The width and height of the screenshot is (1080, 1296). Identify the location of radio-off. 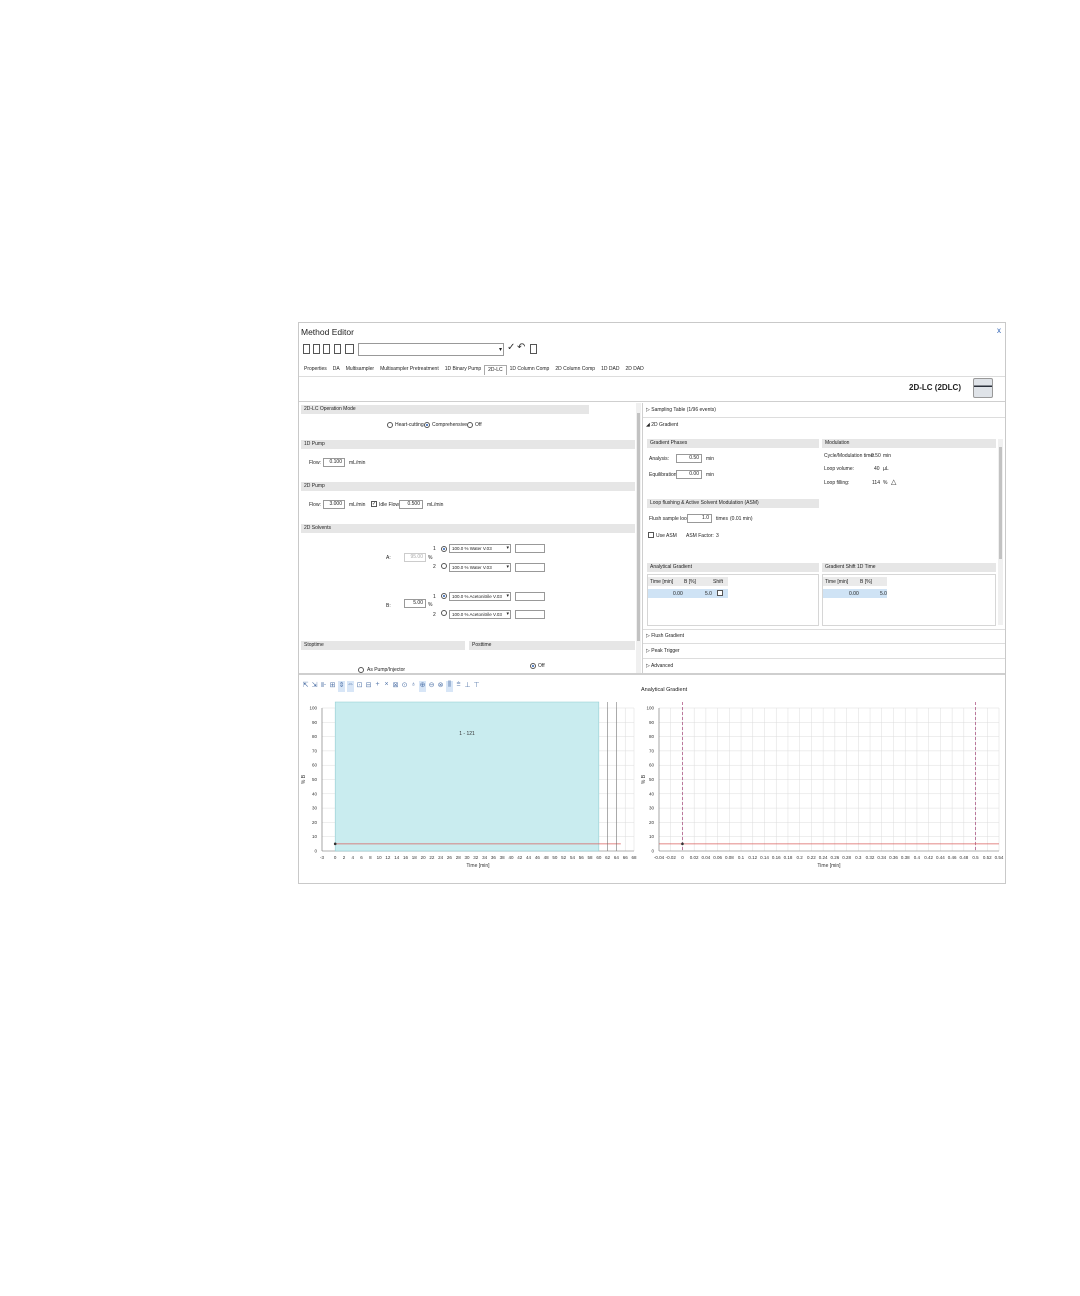
(470, 425).